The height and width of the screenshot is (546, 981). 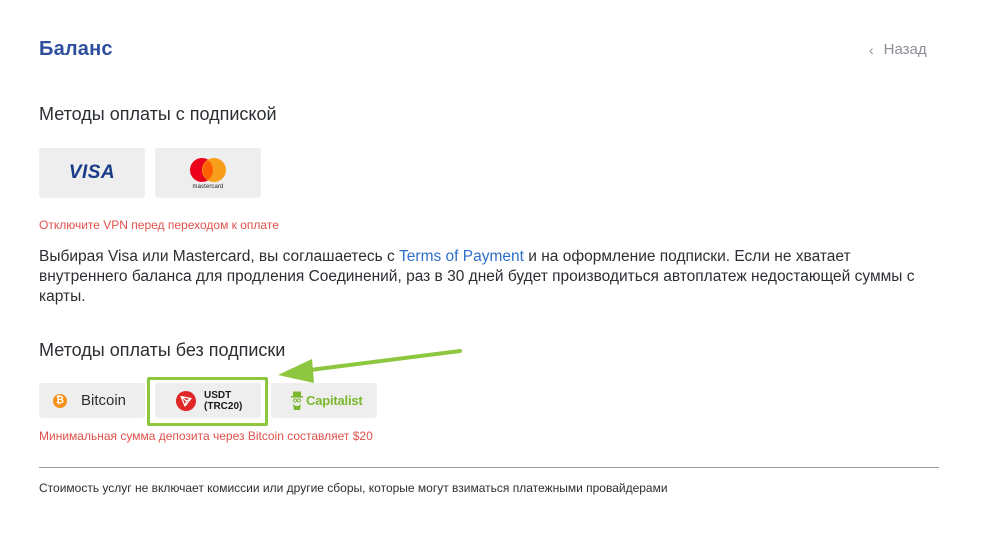 I want to click on chevron-left-icon: ‹, so click(x=871, y=49).